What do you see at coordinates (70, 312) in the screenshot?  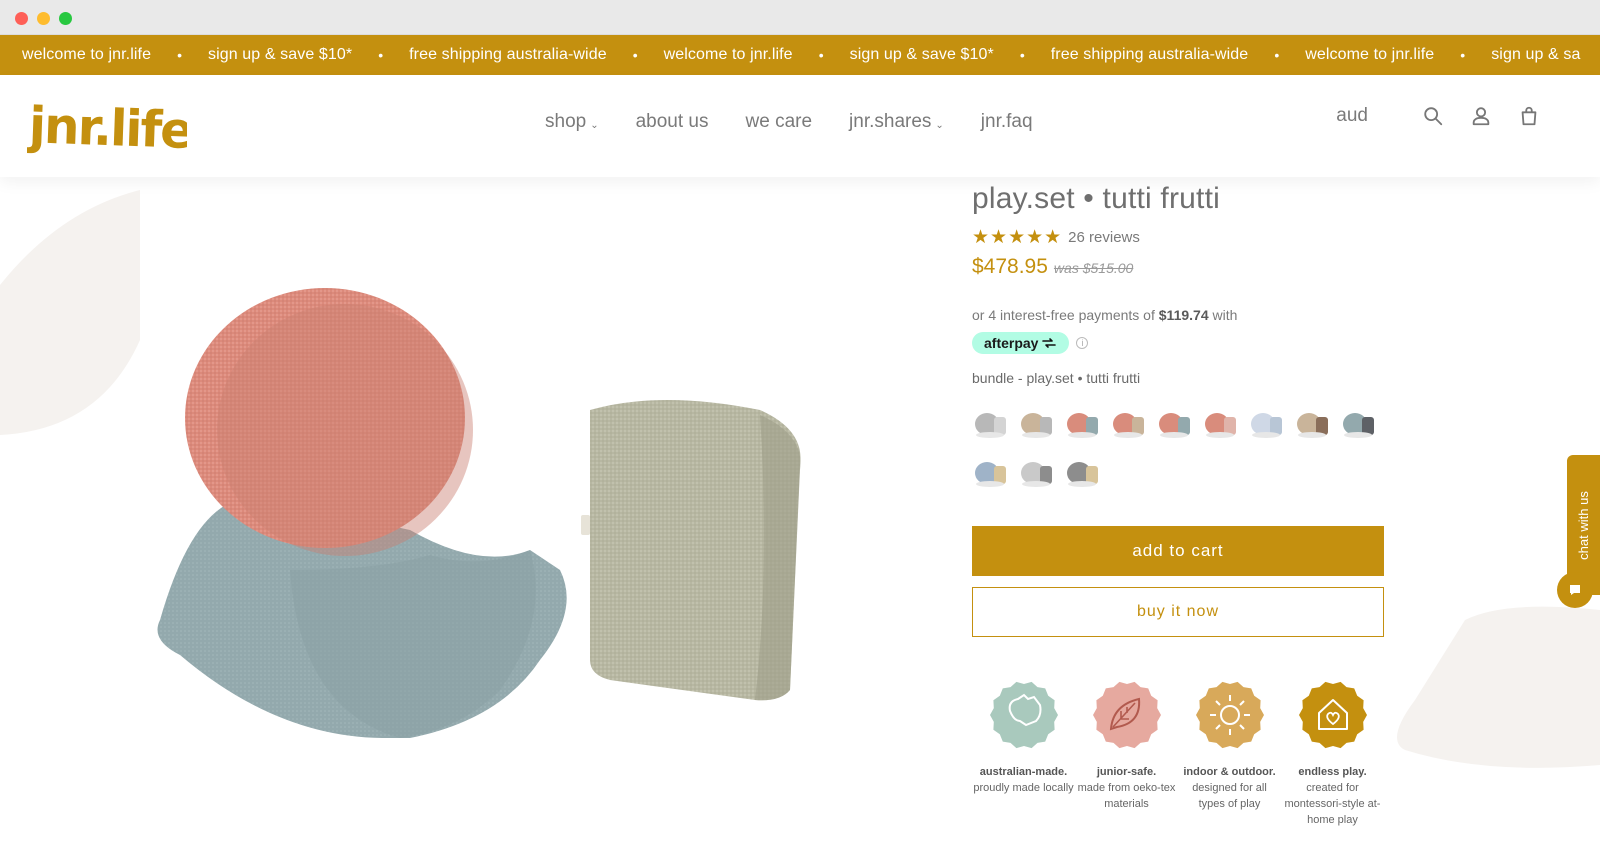 I see `background-shape-left` at bounding box center [70, 312].